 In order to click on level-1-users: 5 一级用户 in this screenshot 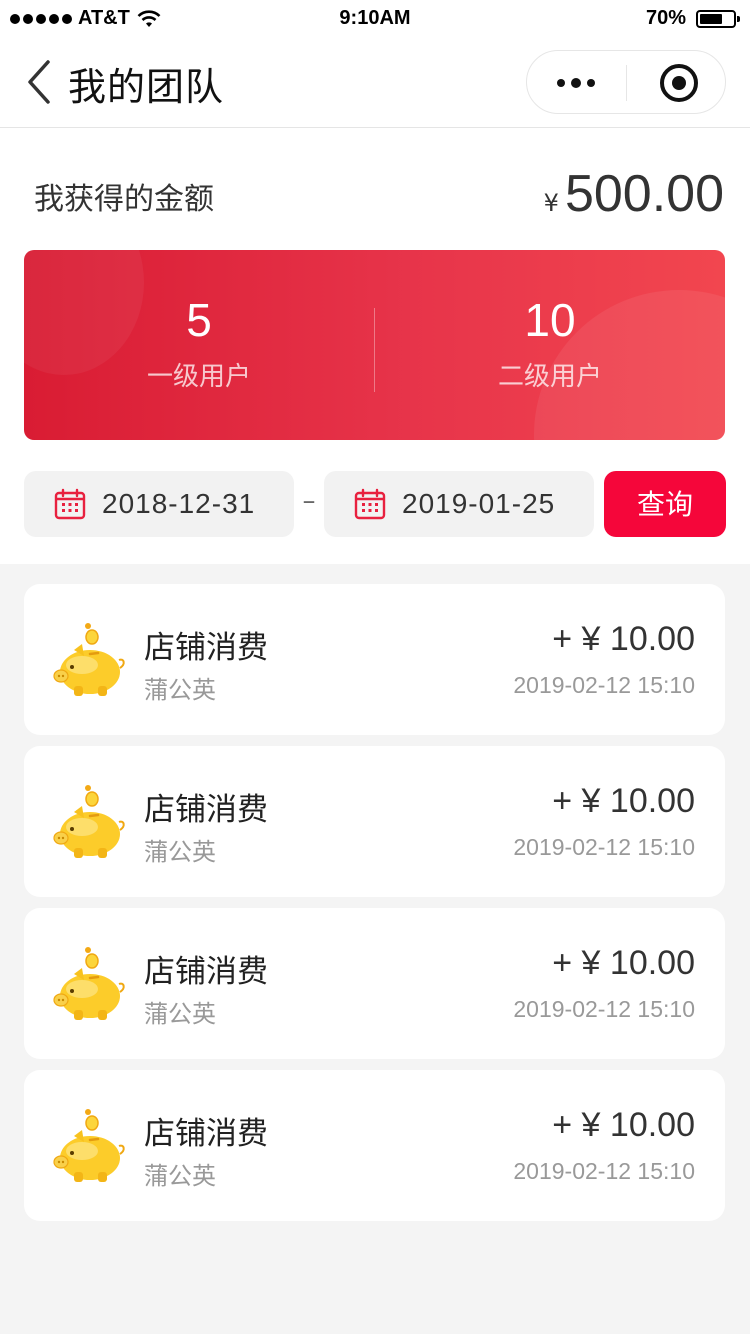, I will do `click(199, 343)`.